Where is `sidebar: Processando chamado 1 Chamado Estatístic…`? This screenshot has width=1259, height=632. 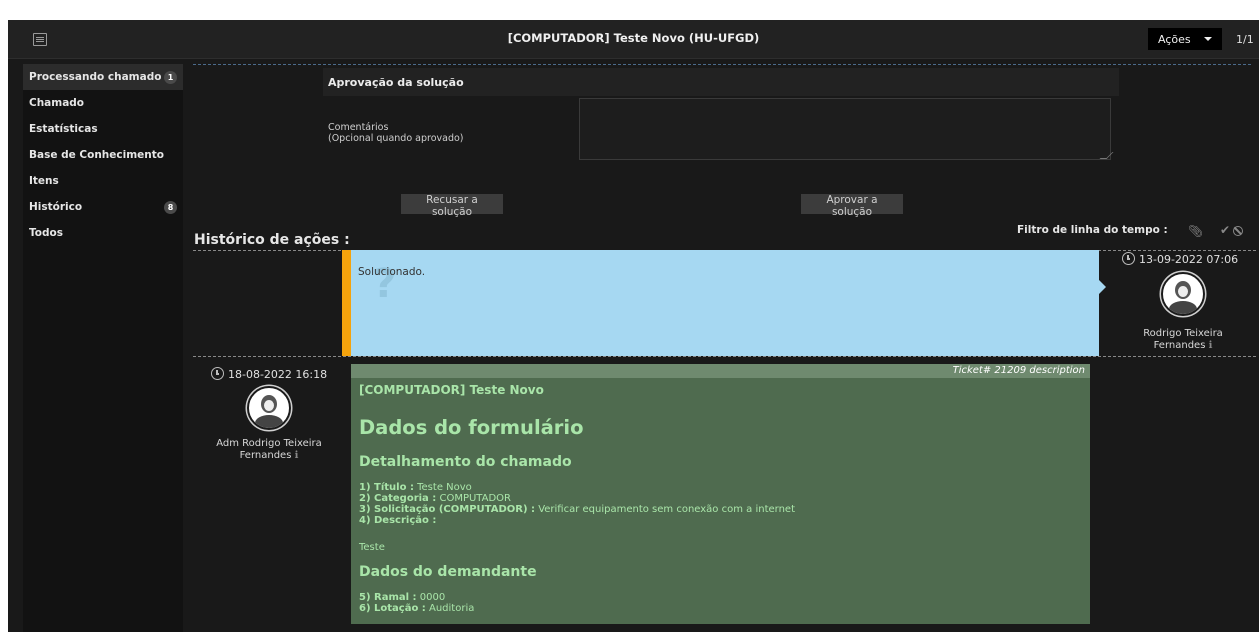
sidebar: Processando chamado 1 Chamado Estatístic… is located at coordinates (103, 348).